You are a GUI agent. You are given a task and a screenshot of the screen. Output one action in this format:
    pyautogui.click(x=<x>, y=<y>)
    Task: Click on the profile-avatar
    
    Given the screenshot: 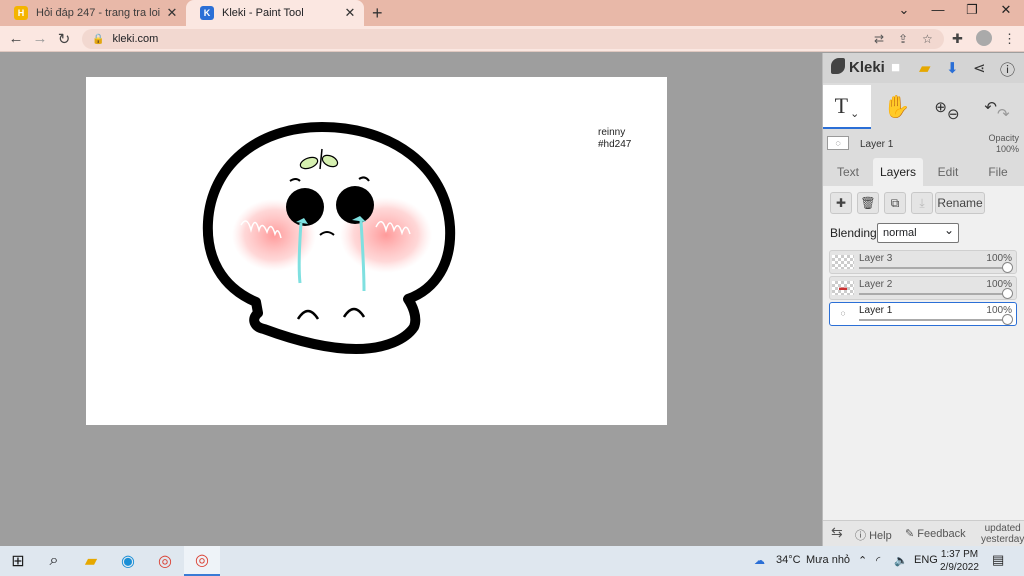 What is the action you would take?
    pyautogui.click(x=984, y=38)
    